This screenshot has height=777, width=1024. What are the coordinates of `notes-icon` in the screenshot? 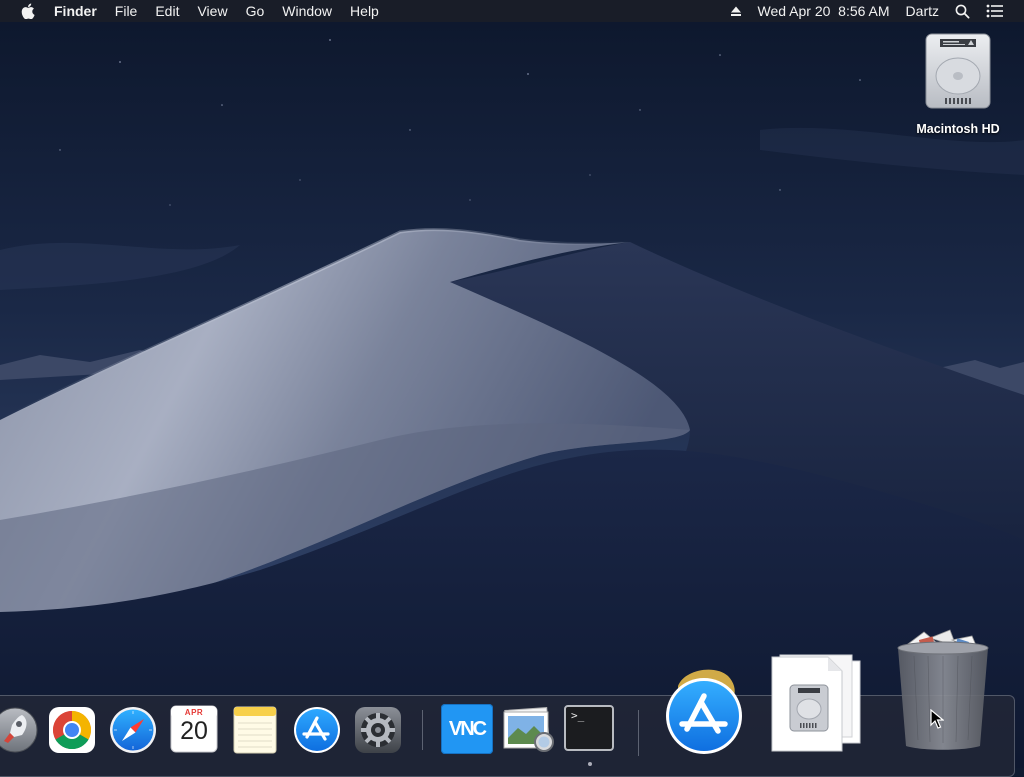 It's located at (255, 730).